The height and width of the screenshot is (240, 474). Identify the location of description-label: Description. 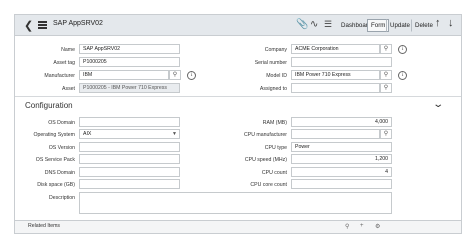
(62, 198).